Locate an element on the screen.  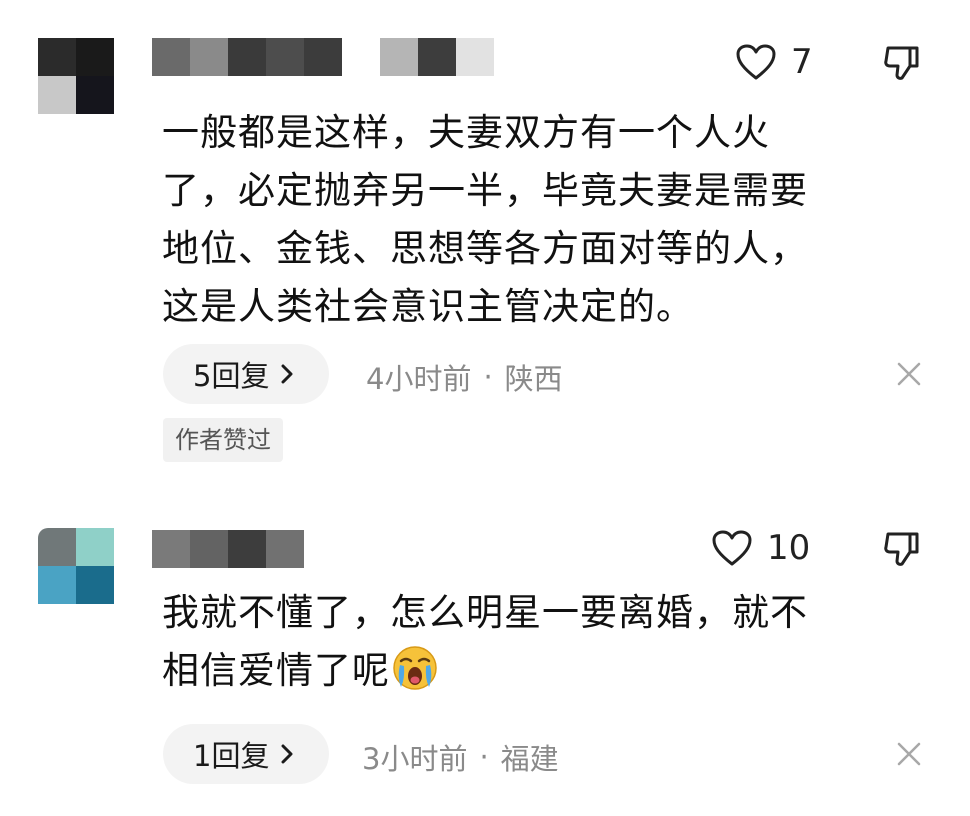
replies-button: 1回复 is located at coordinates (246, 754).